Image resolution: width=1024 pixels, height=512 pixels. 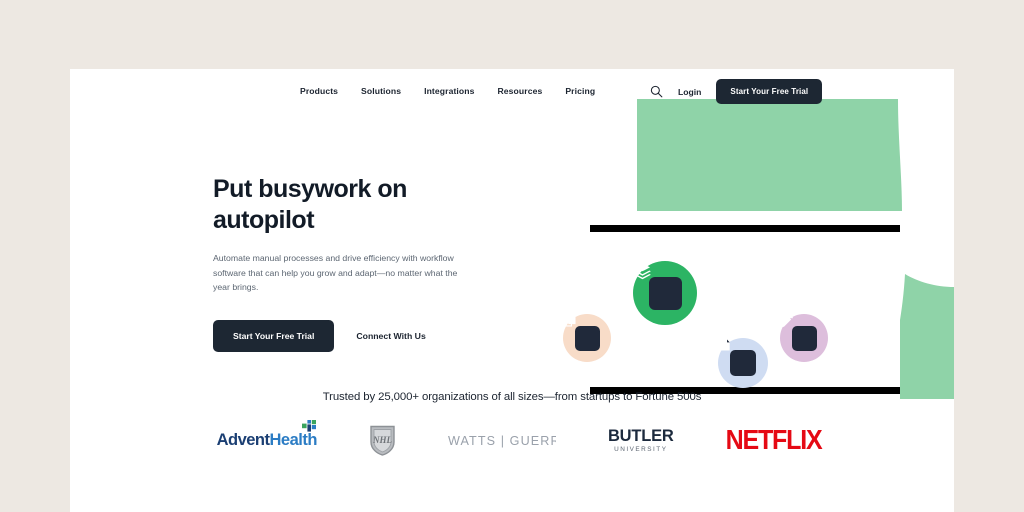 I want to click on logo-butler-university: BUTLER UNIVERSITY, so click(x=641, y=440).